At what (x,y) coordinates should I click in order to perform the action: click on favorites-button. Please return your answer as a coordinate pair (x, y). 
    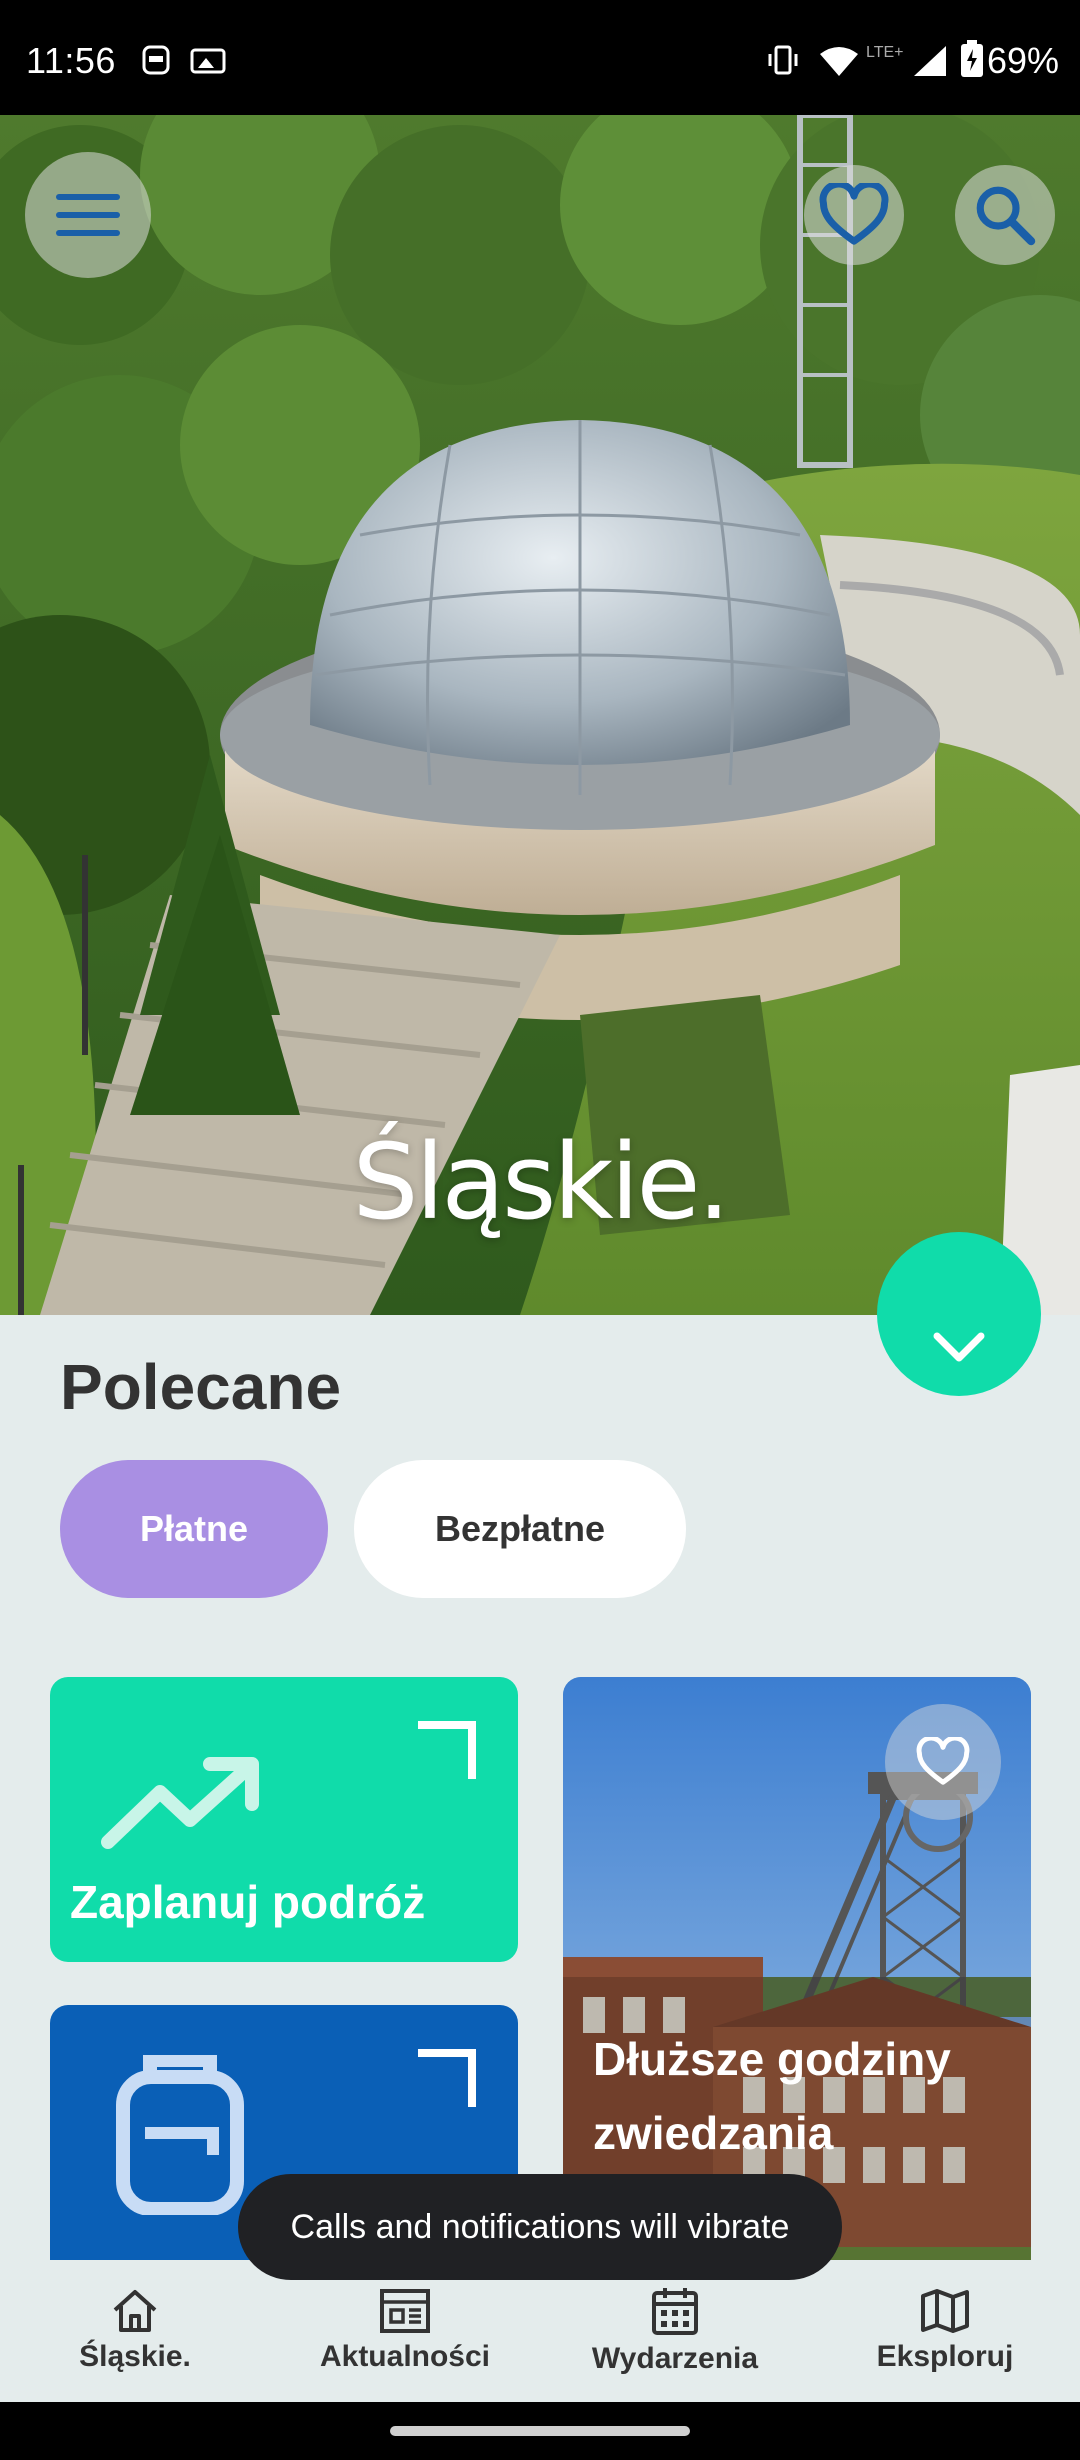
    Looking at the image, I should click on (854, 215).